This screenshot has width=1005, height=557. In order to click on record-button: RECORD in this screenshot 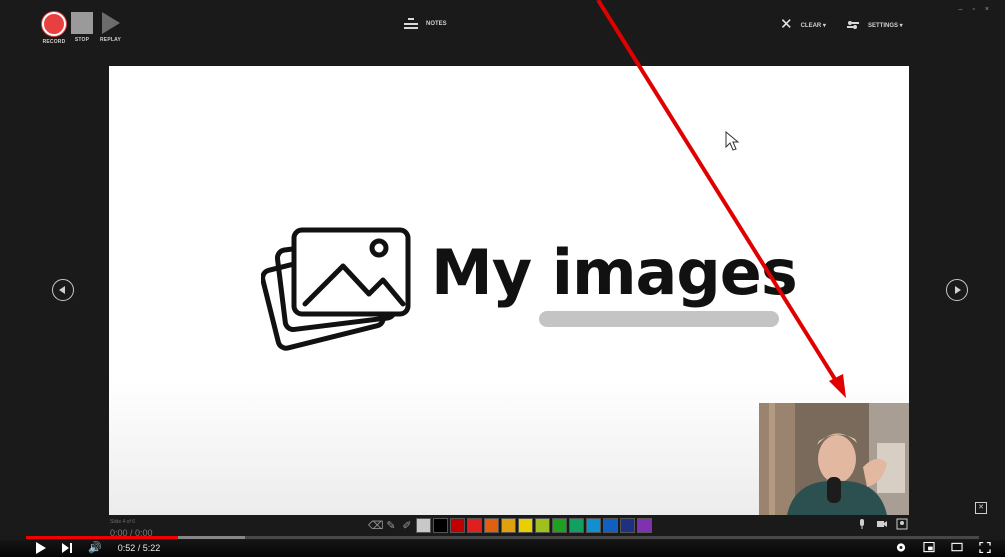, I will do `click(54, 28)`.